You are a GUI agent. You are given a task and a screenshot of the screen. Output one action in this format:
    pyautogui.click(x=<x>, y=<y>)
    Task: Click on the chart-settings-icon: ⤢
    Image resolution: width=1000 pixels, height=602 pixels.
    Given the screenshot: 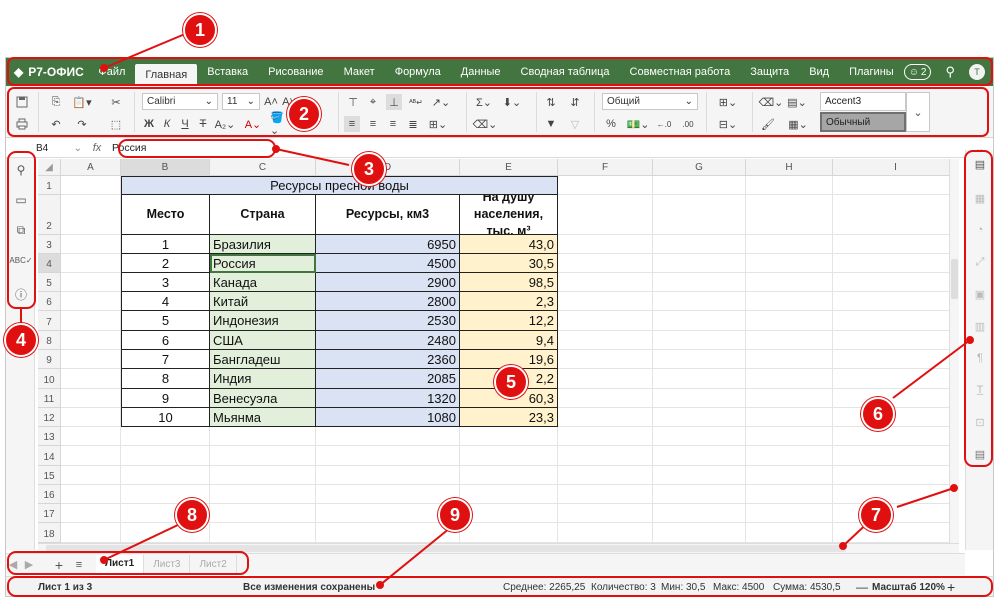 What is the action you would take?
    pyautogui.click(x=980, y=262)
    